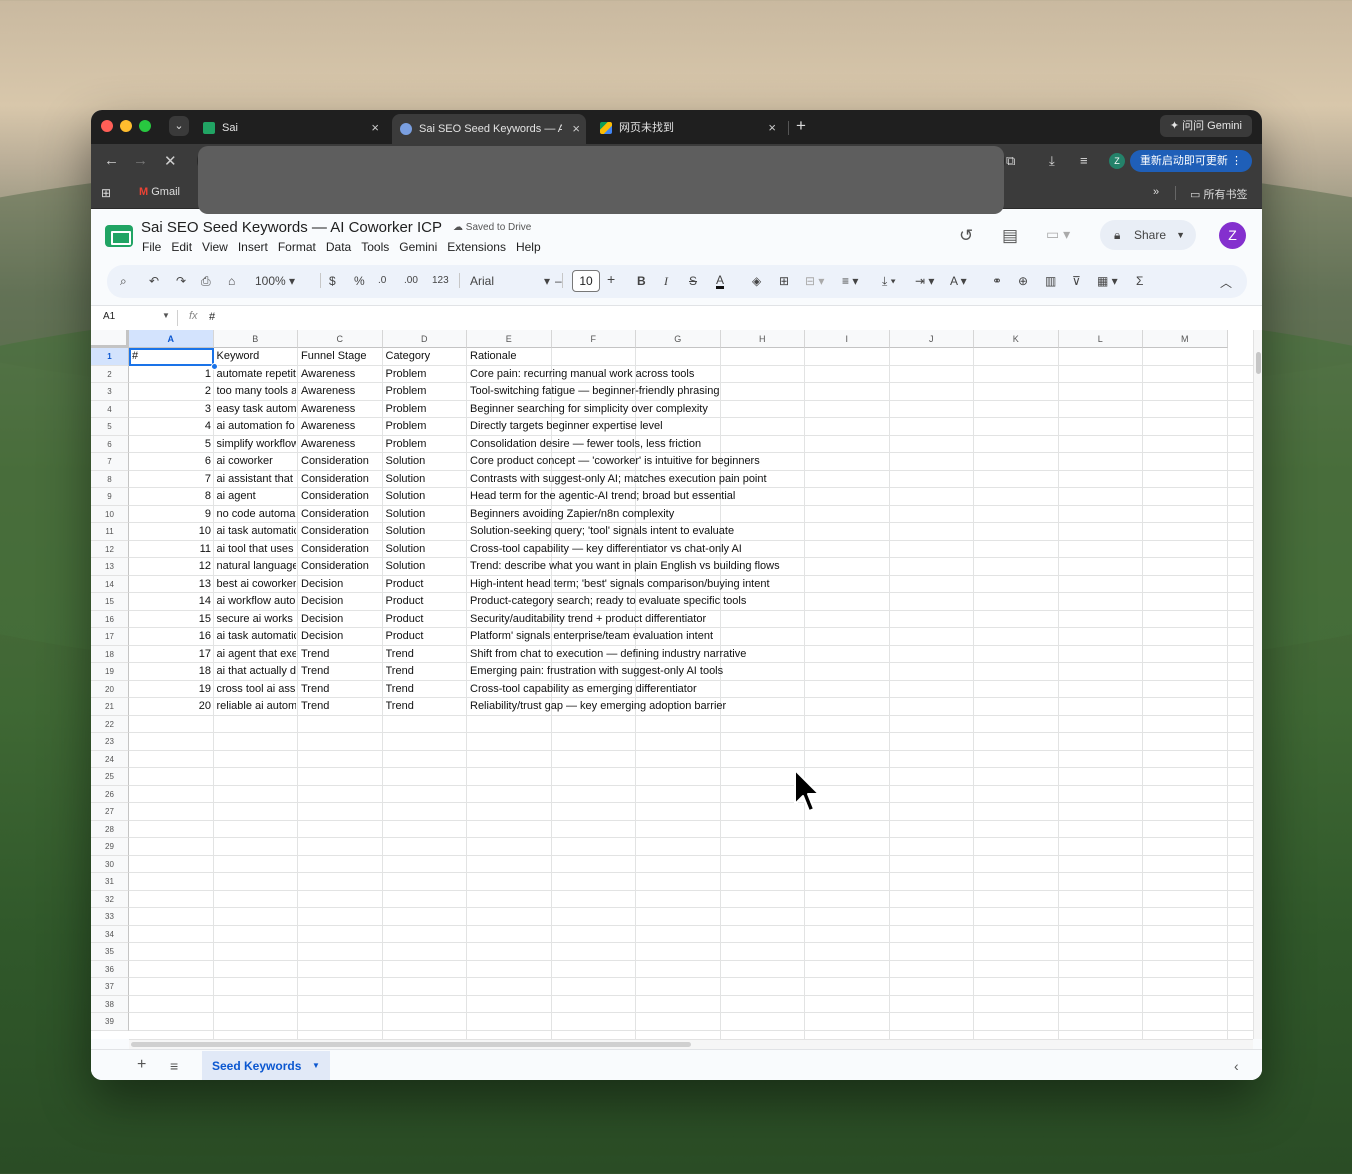 The height and width of the screenshot is (1174, 1352). I want to click on column-header-c: C, so click(340, 339).